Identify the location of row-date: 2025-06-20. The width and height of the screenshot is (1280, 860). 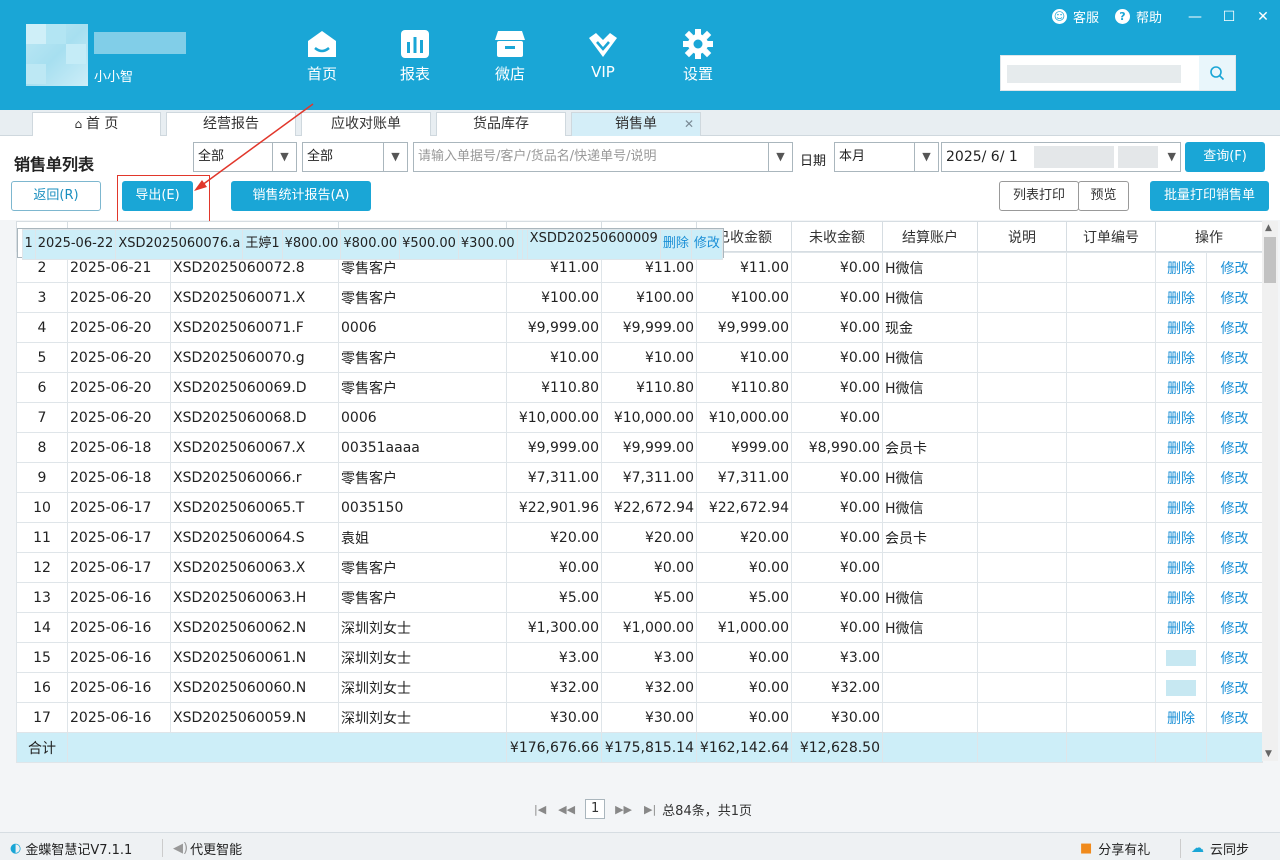
(119, 387).